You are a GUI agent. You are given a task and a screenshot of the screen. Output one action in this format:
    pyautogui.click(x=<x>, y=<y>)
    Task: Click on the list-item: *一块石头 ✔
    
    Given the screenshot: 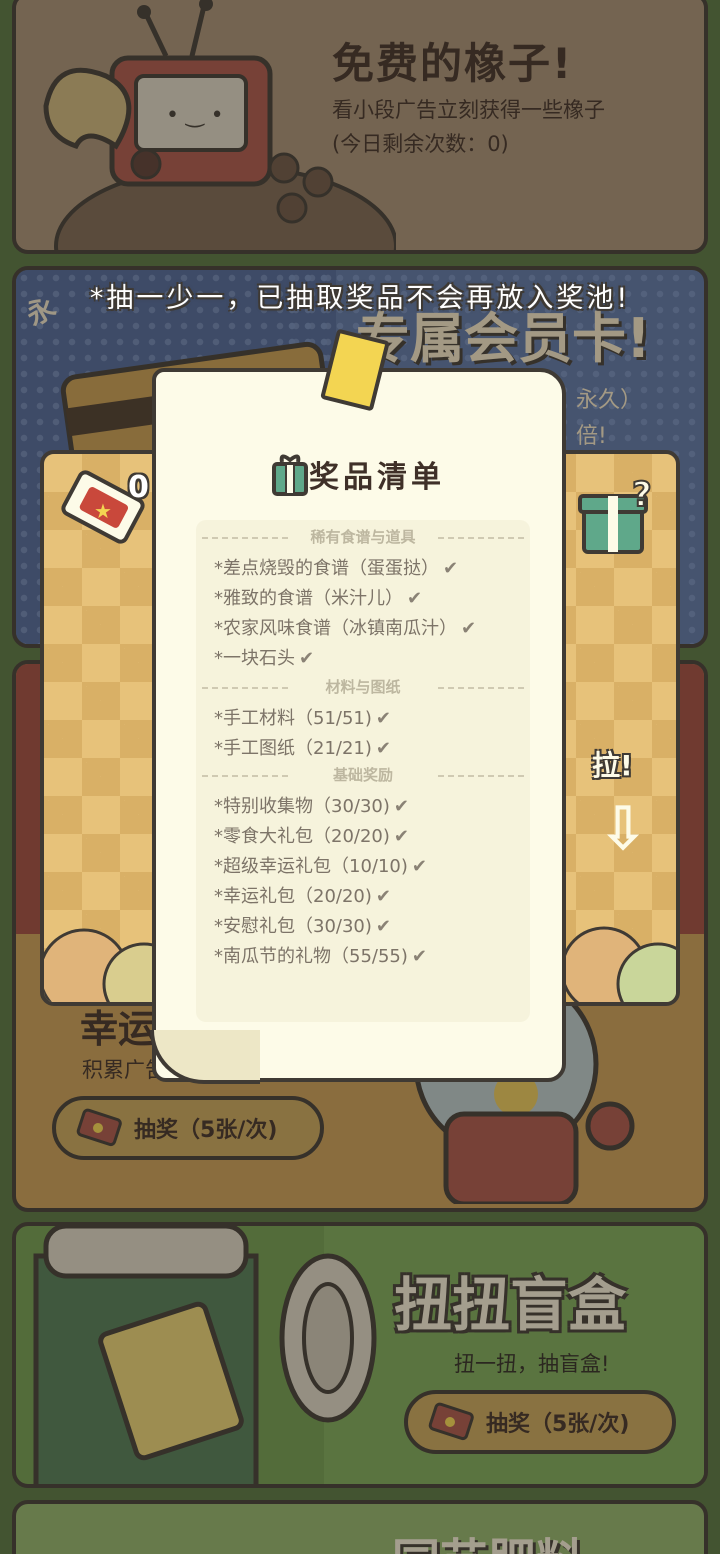 What is the action you would take?
    pyautogui.click(x=264, y=658)
    